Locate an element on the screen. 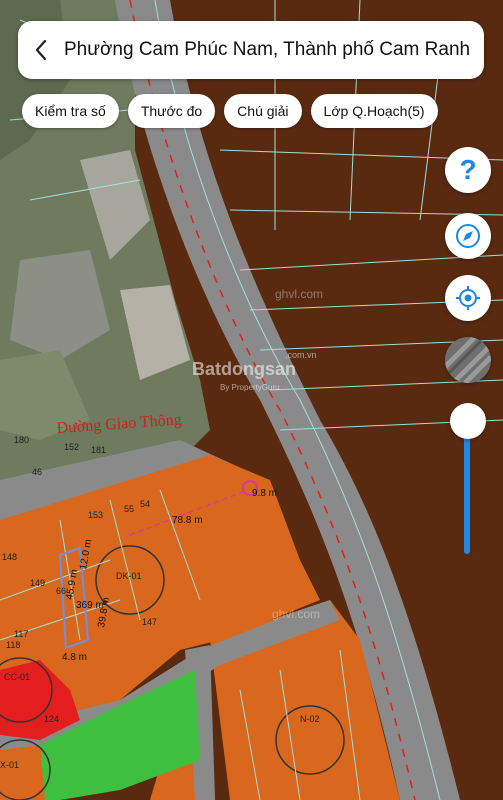 Image resolution: width=503 pixels, height=800 pixels. parcel-number: 181 is located at coordinates (98, 450).